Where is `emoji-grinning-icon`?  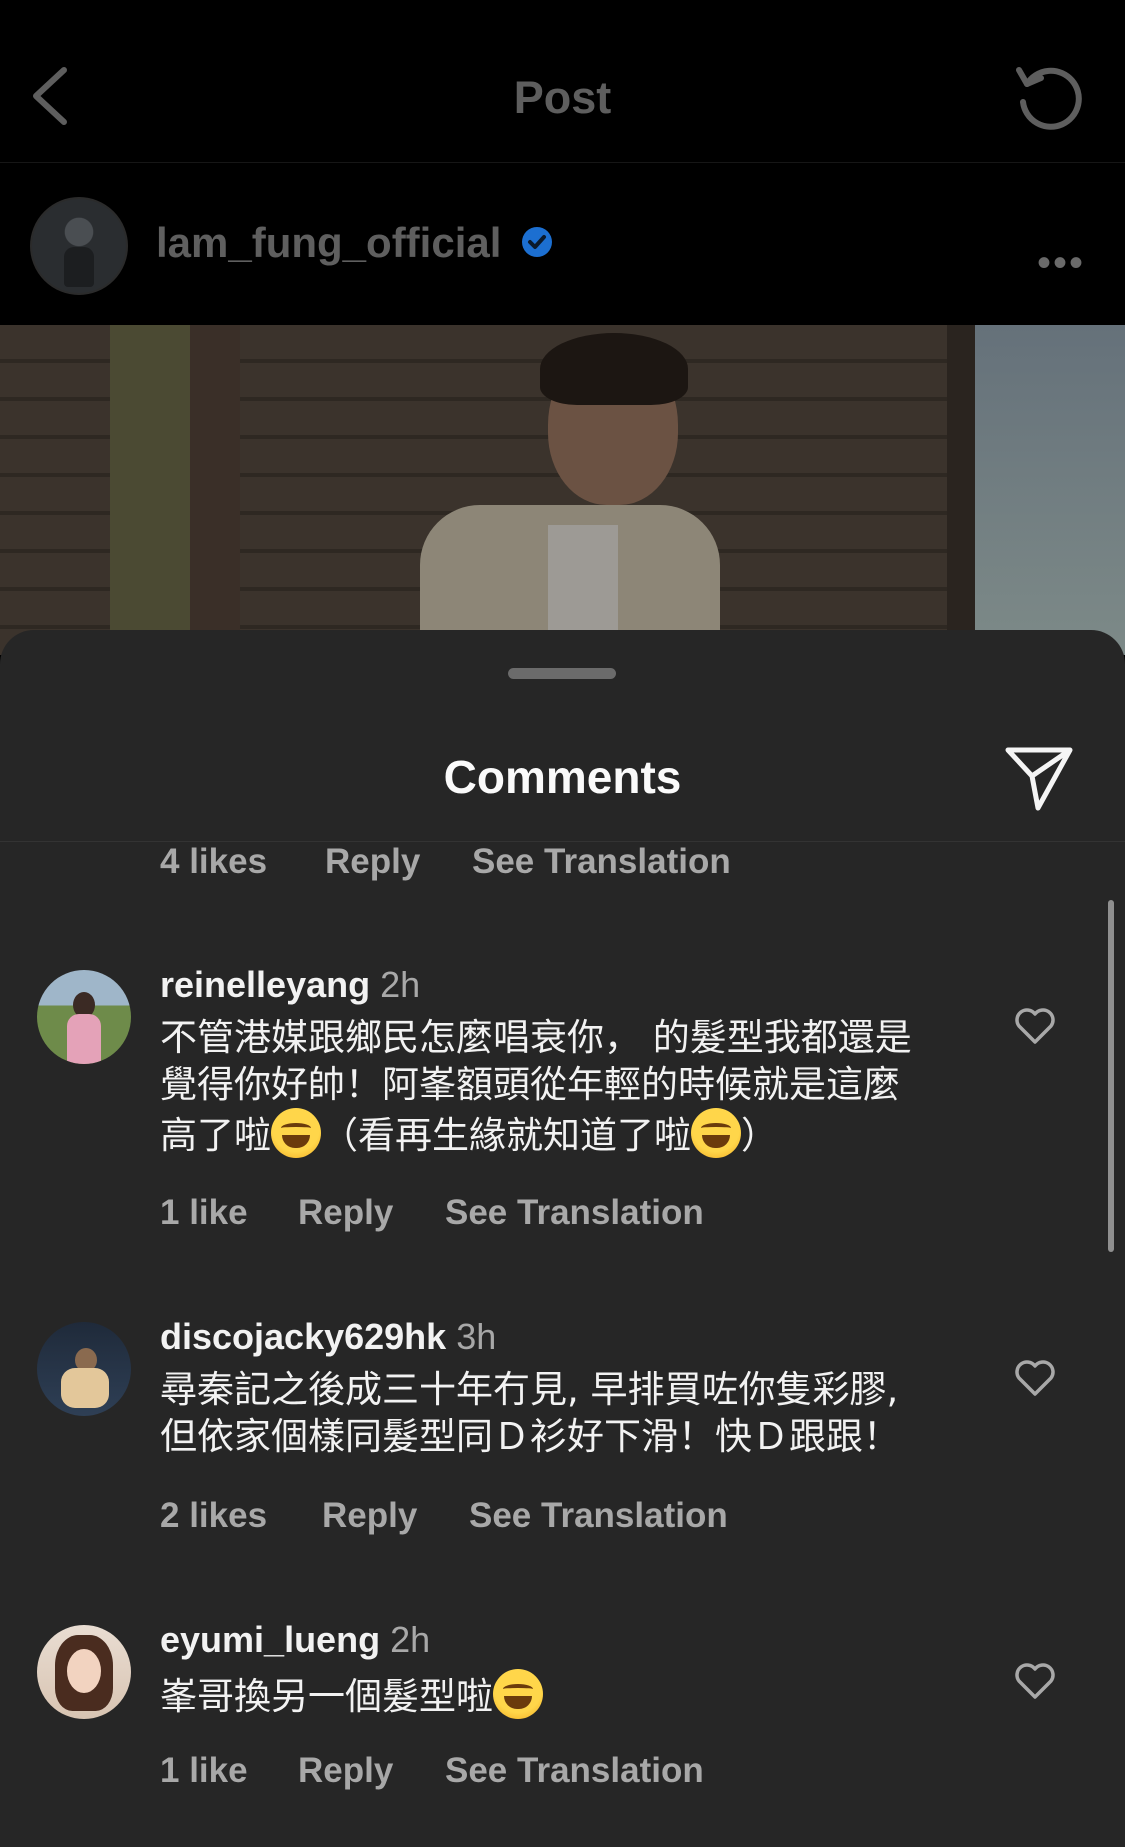
emoji-grinning-icon is located at coordinates (716, 1133).